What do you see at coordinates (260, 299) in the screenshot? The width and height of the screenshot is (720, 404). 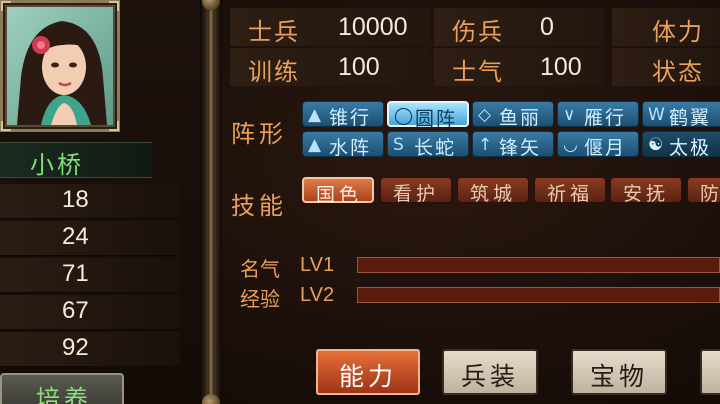 I see `exp-label: 经验` at bounding box center [260, 299].